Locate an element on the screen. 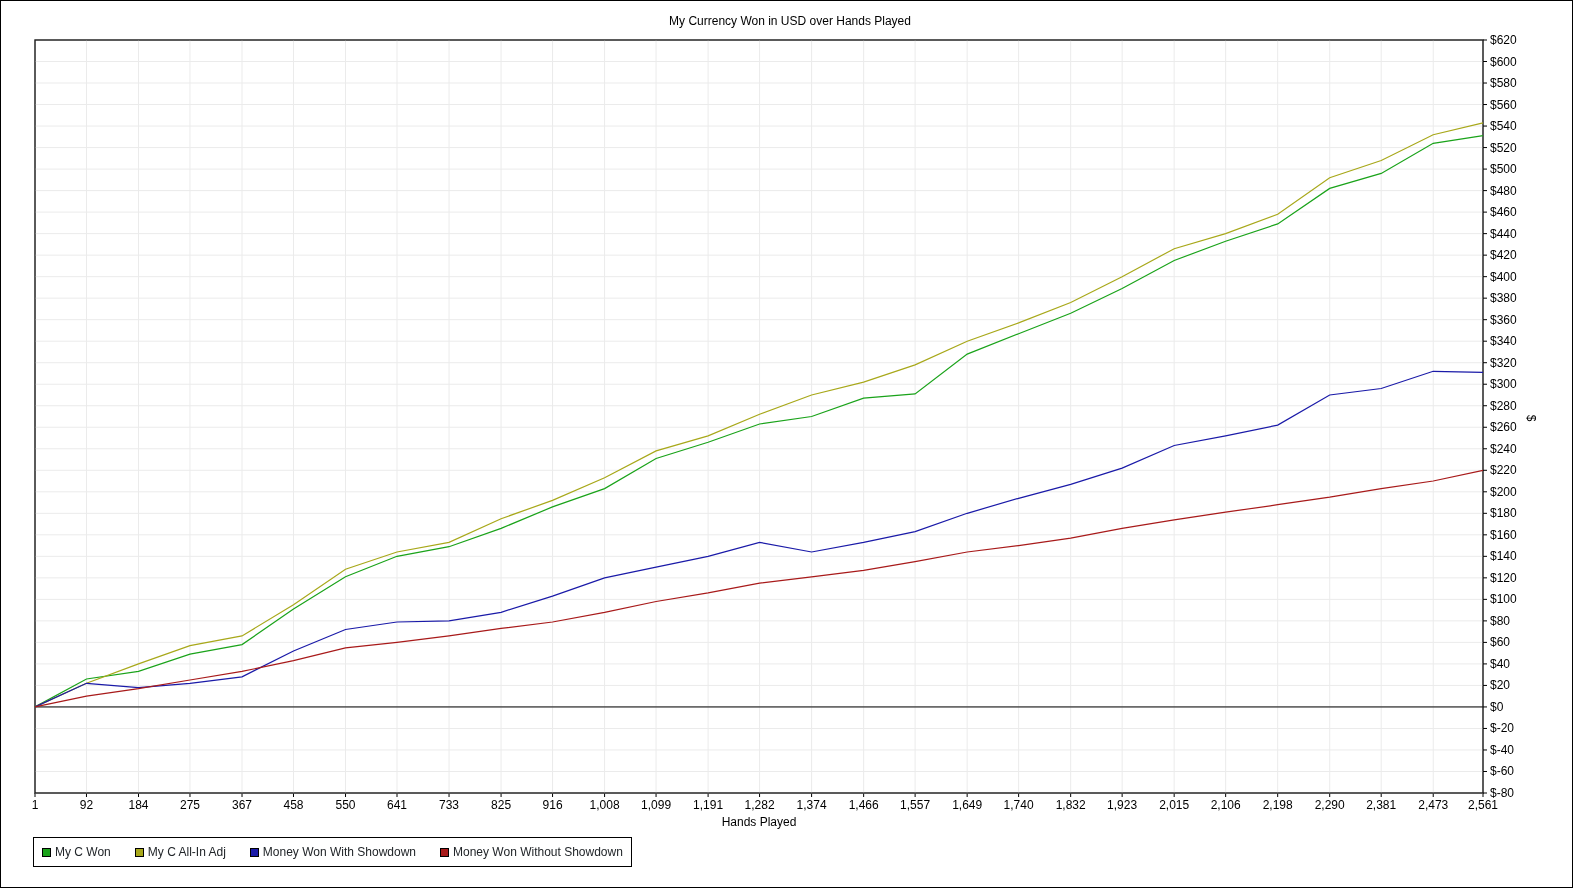  y-tick-label: $120 is located at coordinates (1503, 577).